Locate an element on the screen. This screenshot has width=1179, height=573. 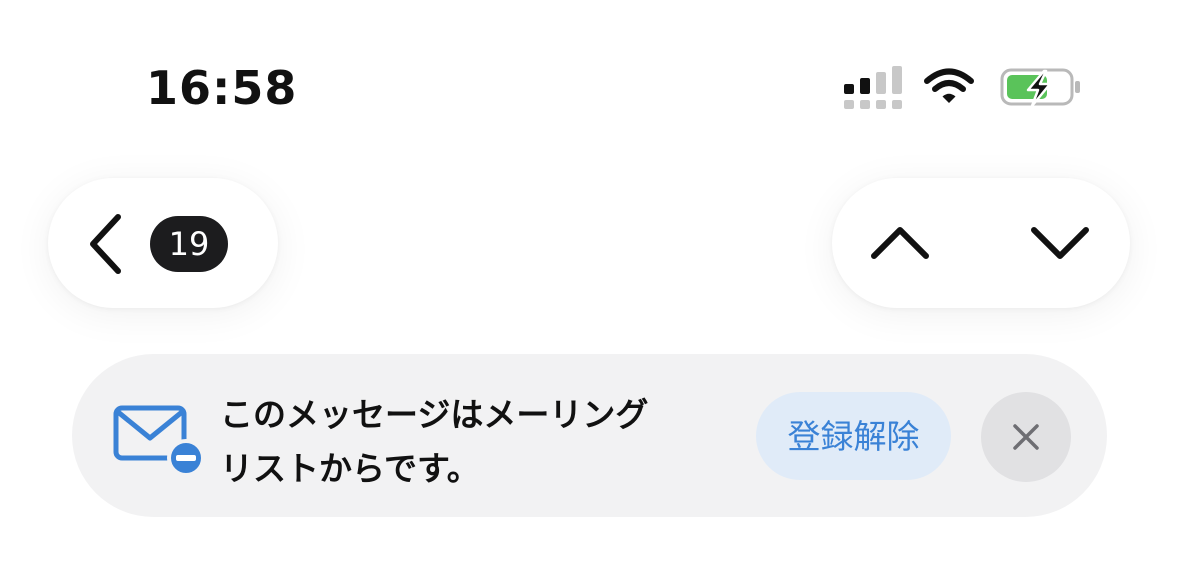
message-line-1: このメッセージはメーリング is located at coordinates (434, 414).